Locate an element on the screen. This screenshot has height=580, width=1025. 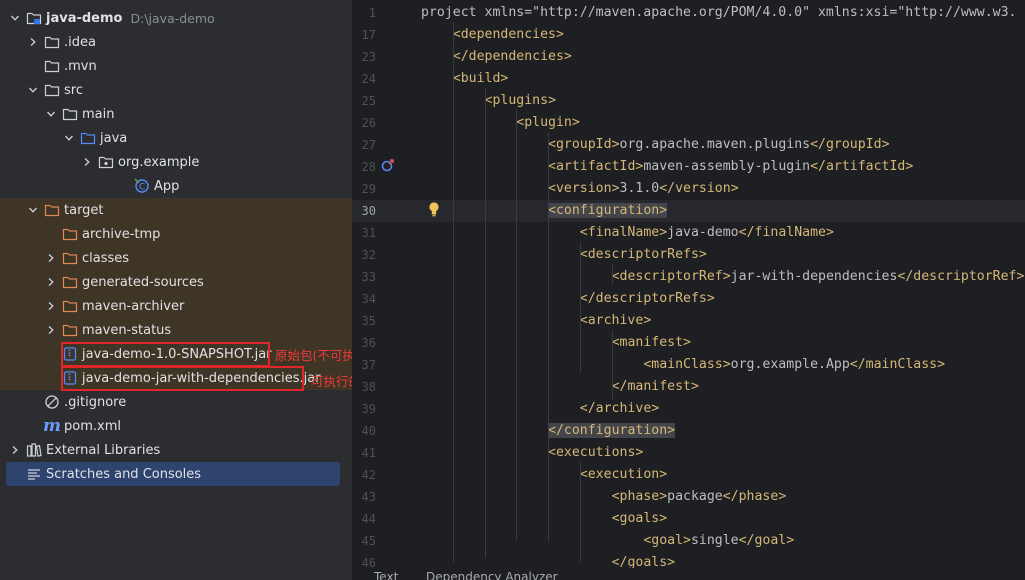
class-icon: C is located at coordinates (142, 186).